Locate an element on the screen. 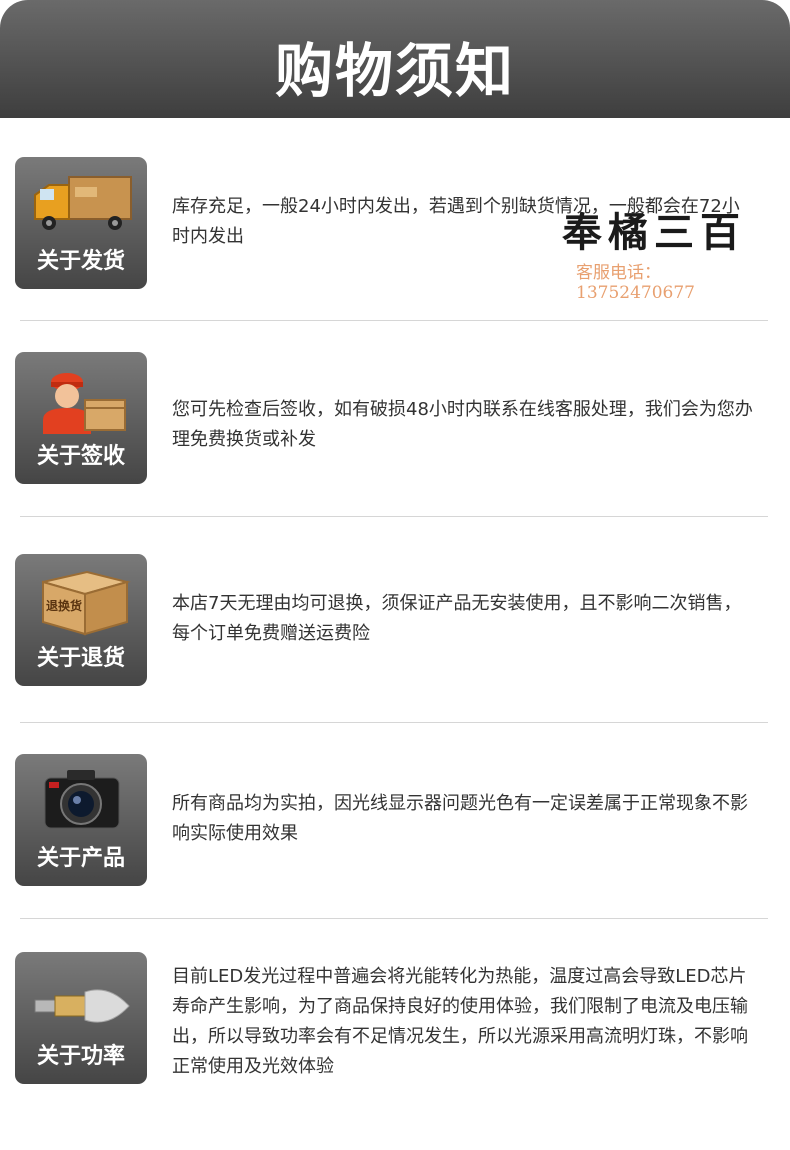 Image resolution: width=790 pixels, height=1150 pixels. page-header: 购物须知 is located at coordinates (395, 59).